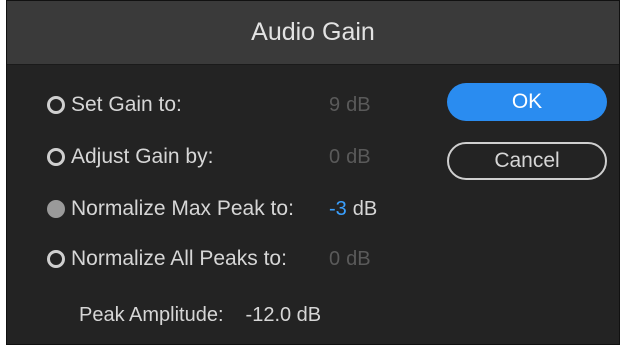 The height and width of the screenshot is (351, 621). I want to click on normalize-max-peak-value: -3, so click(338, 208).